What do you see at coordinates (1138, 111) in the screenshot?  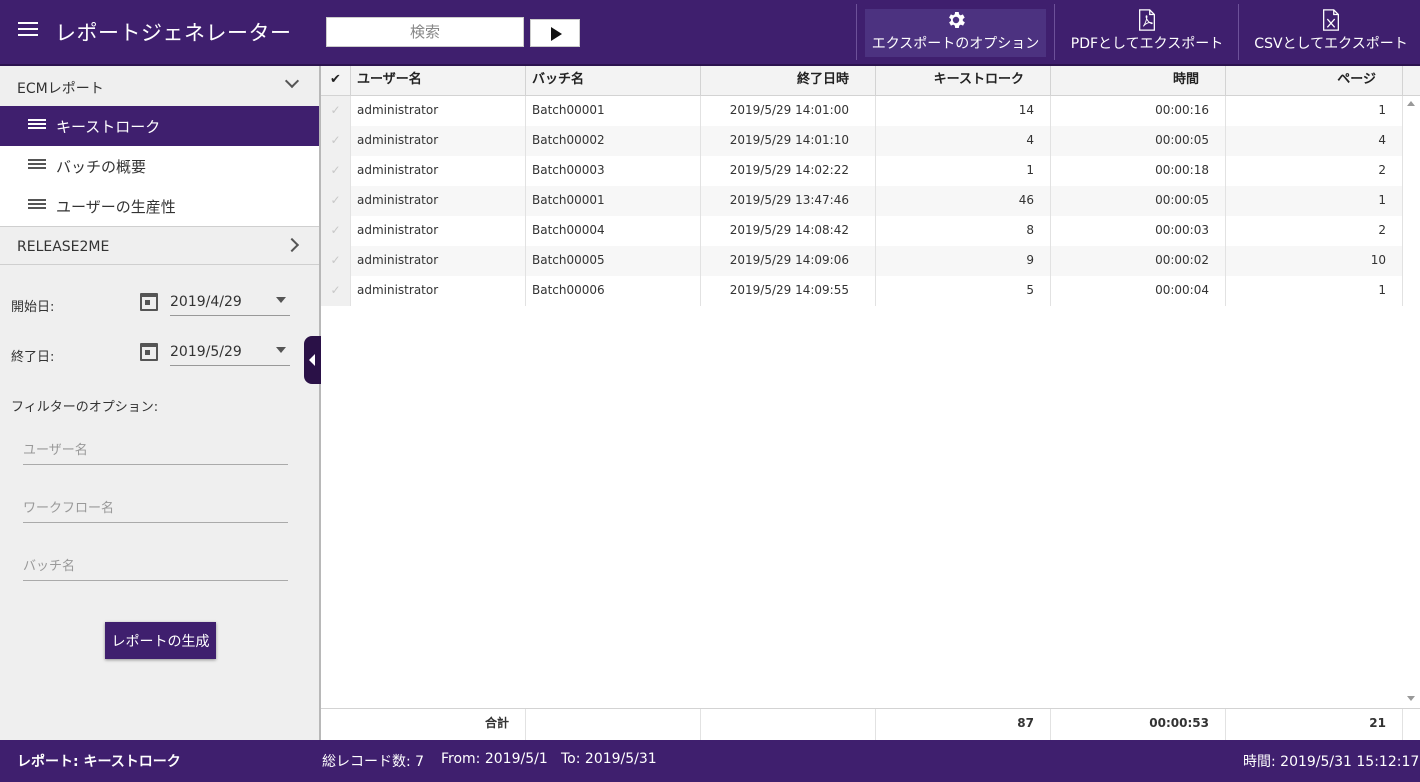 I see `cell-time: 00:00:16` at bounding box center [1138, 111].